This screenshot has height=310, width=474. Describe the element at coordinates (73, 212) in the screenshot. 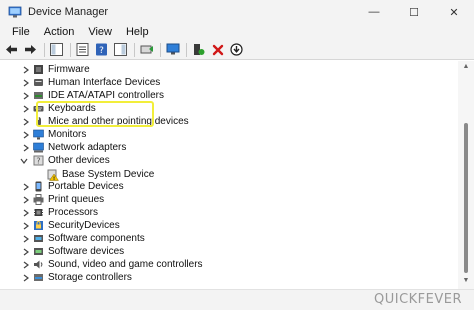

I see `tree-item-label: Processors` at that location.